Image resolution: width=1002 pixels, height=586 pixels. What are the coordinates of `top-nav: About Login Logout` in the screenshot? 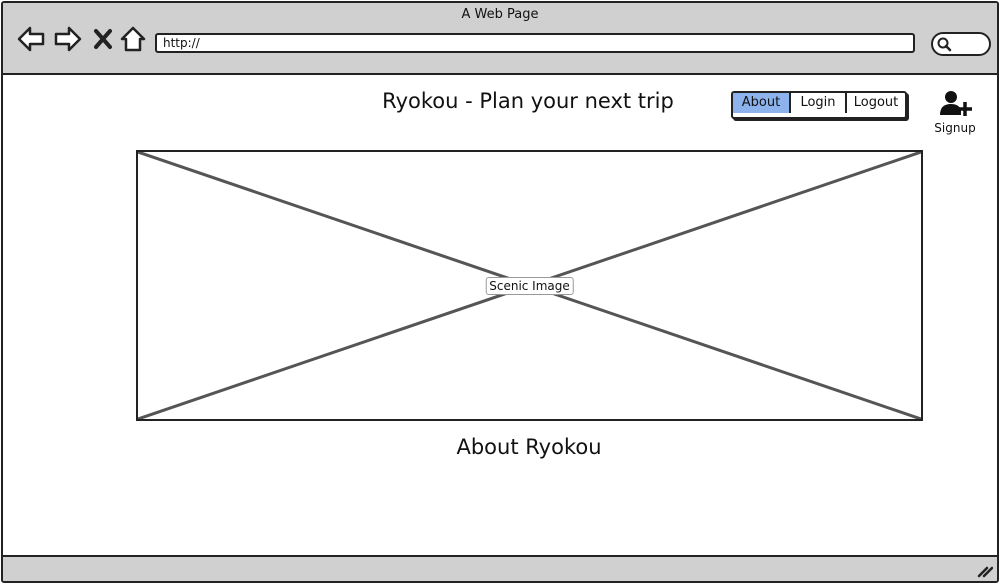 It's located at (819, 105).